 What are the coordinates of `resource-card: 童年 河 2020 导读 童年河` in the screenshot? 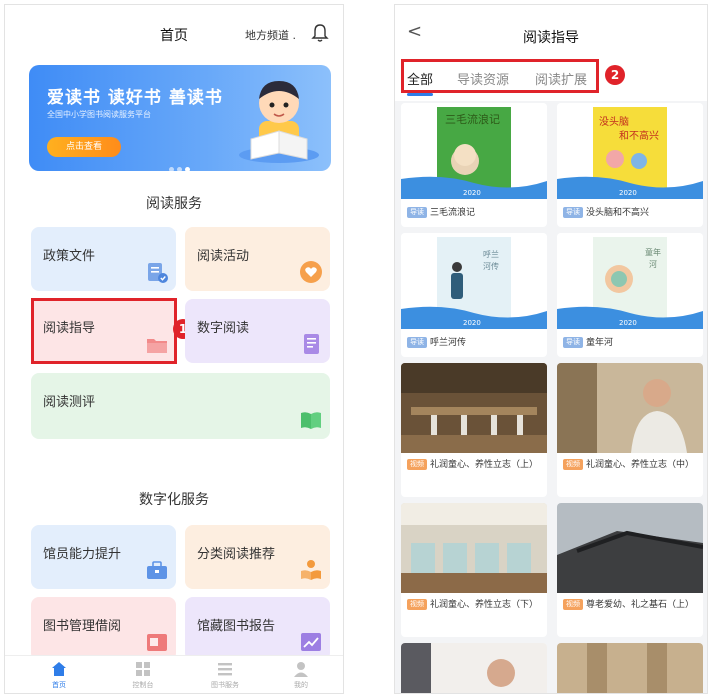 It's located at (630, 295).